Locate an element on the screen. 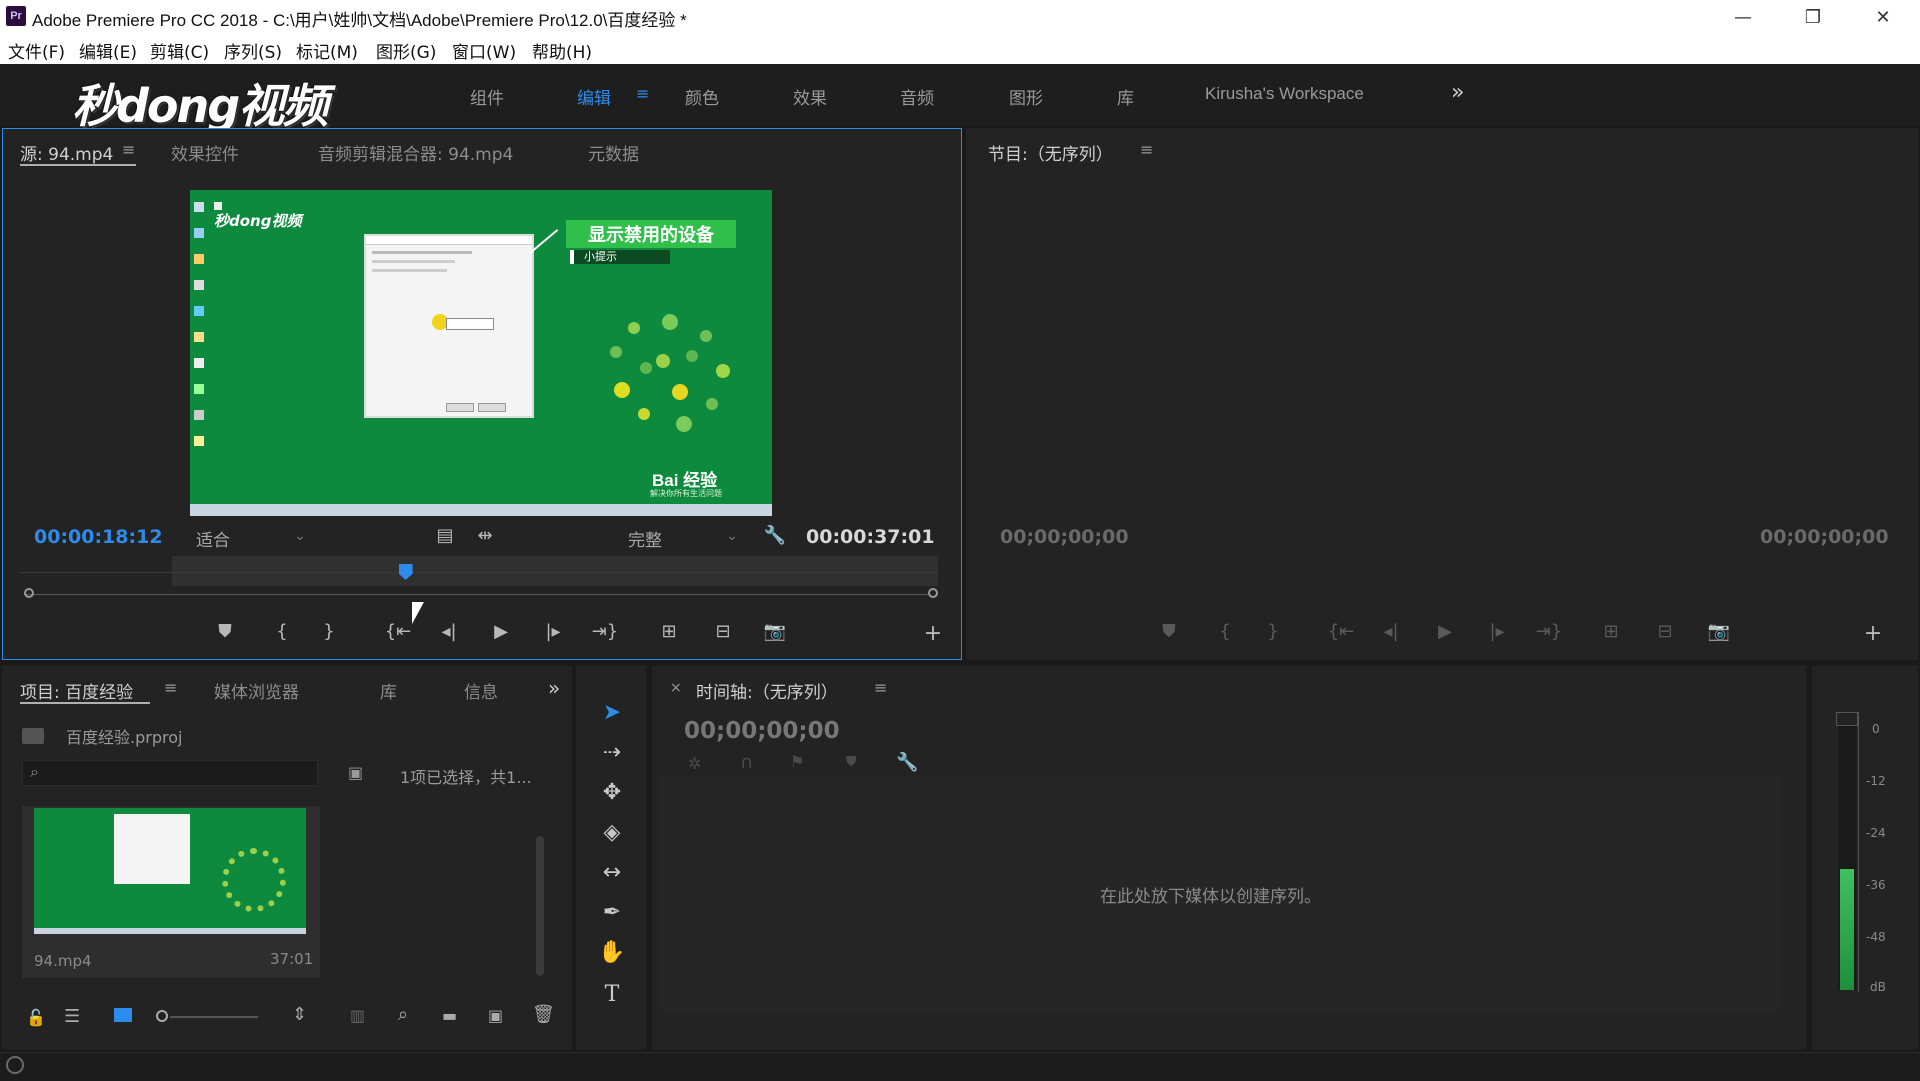 Image resolution: width=1920 pixels, height=1081 pixels. insert-icon: ⊞ is located at coordinates (669, 631).